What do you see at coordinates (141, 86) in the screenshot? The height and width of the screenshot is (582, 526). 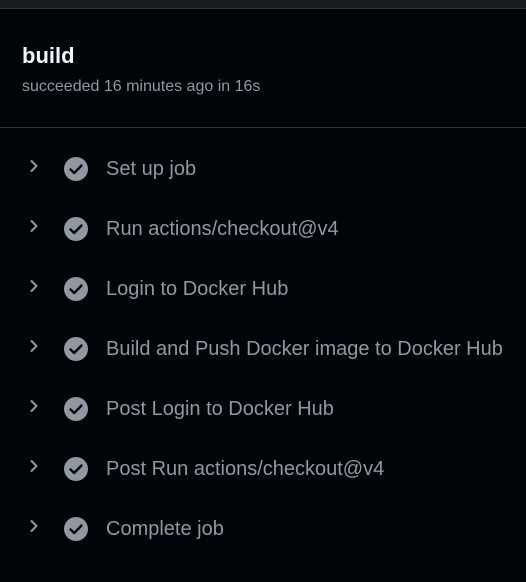 I see `job-status-text: succeeded 16 minutes ago in 16s` at bounding box center [141, 86].